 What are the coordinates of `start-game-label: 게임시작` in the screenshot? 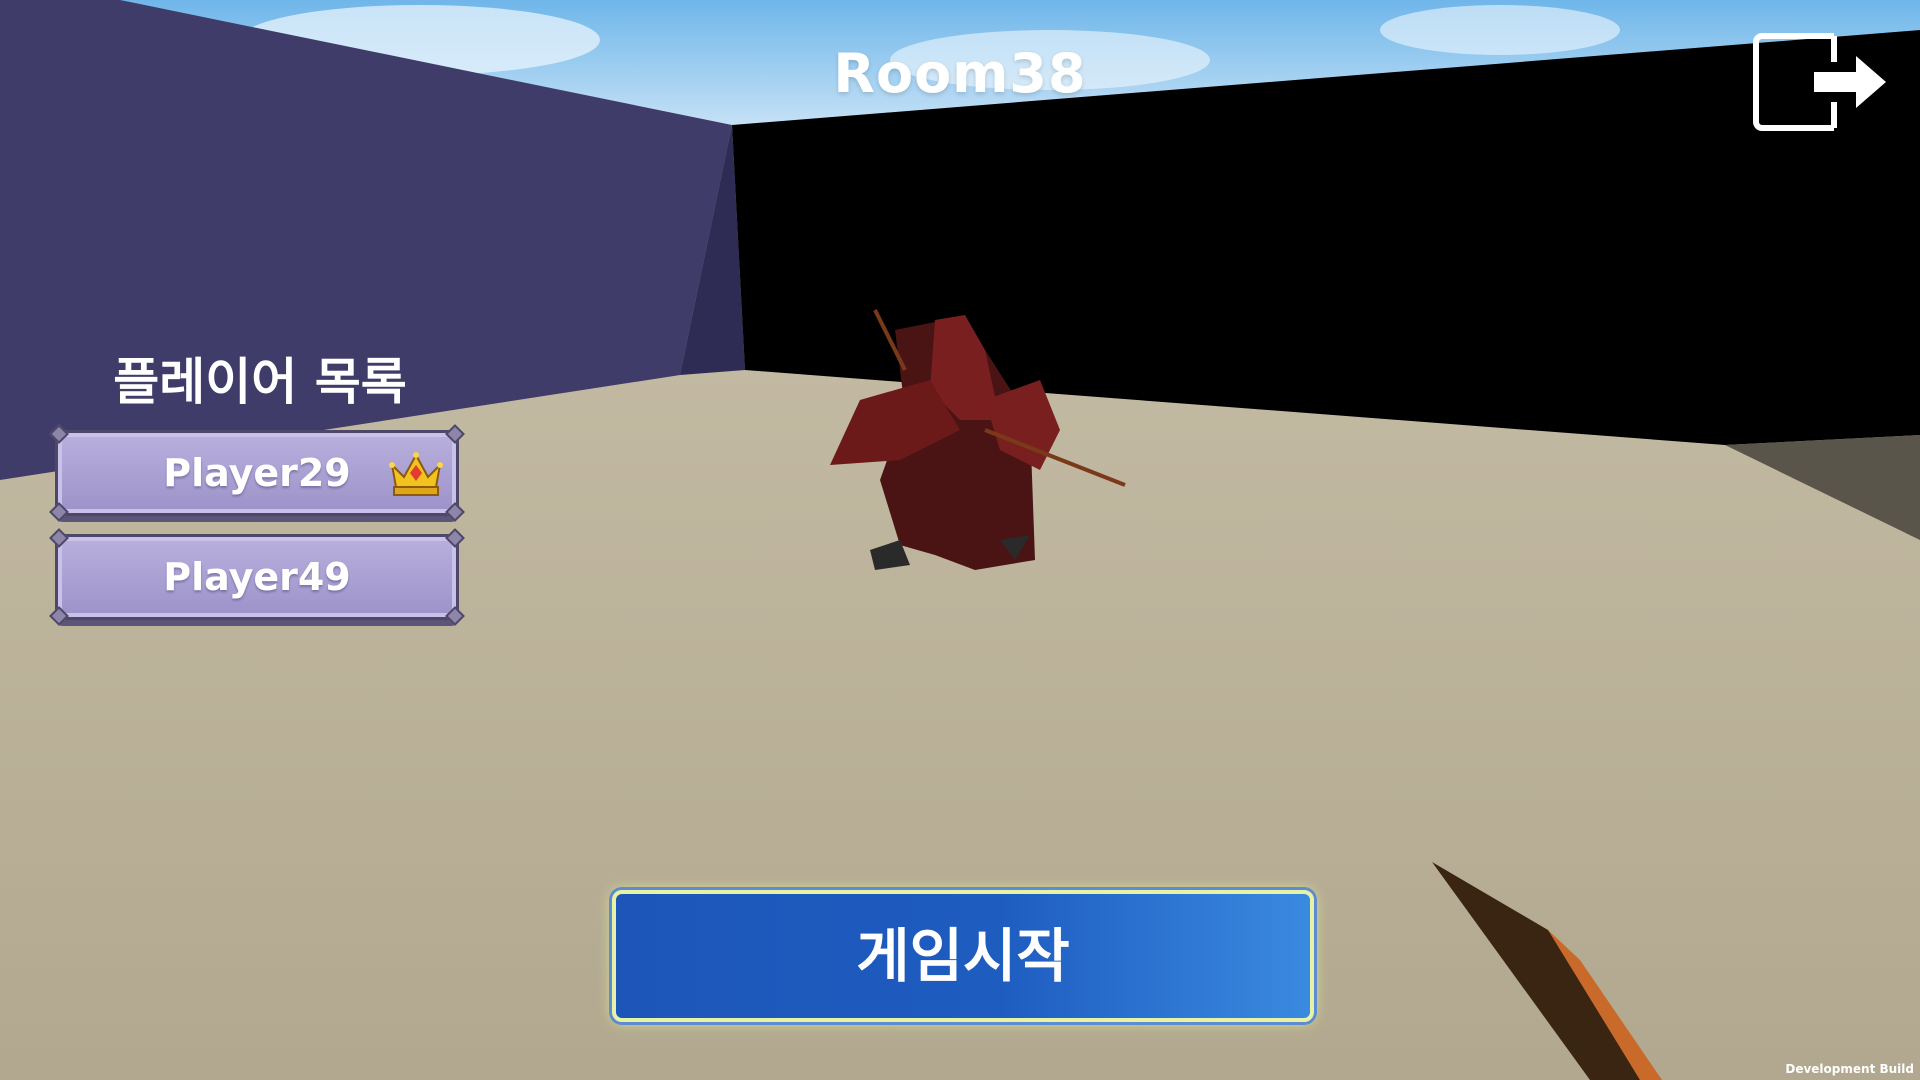 It's located at (963, 956).